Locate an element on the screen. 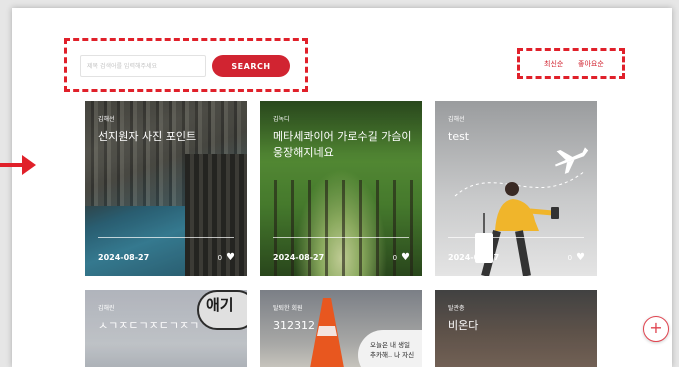 The width and height of the screenshot is (679, 367). search-button: SEARCH is located at coordinates (251, 66).